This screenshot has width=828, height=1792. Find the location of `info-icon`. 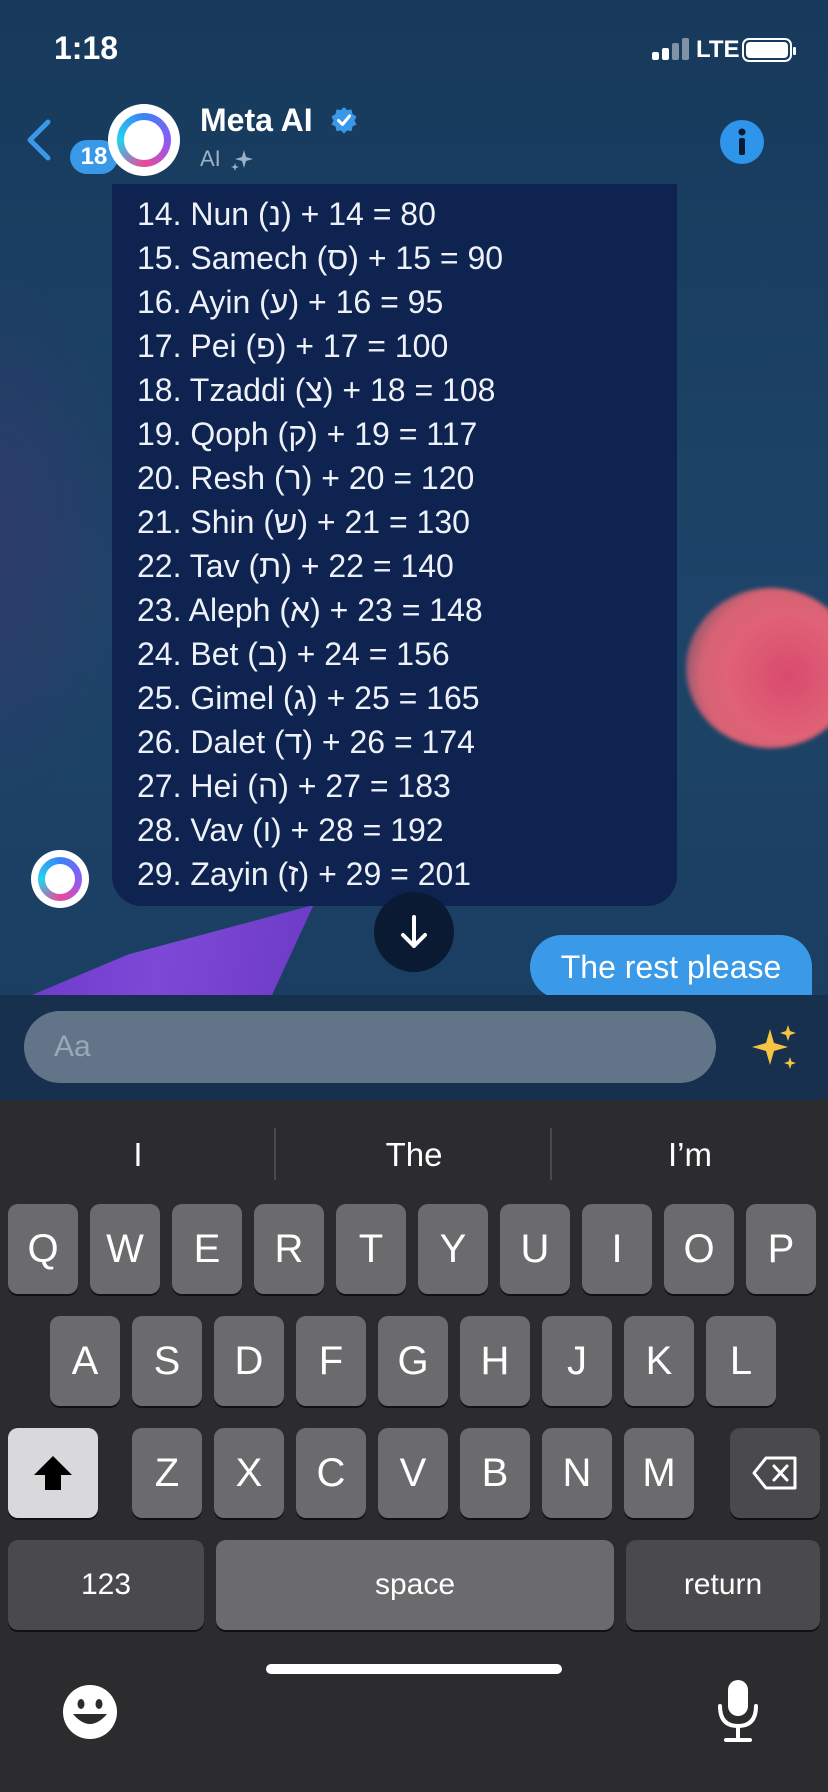

info-icon is located at coordinates (742, 141).